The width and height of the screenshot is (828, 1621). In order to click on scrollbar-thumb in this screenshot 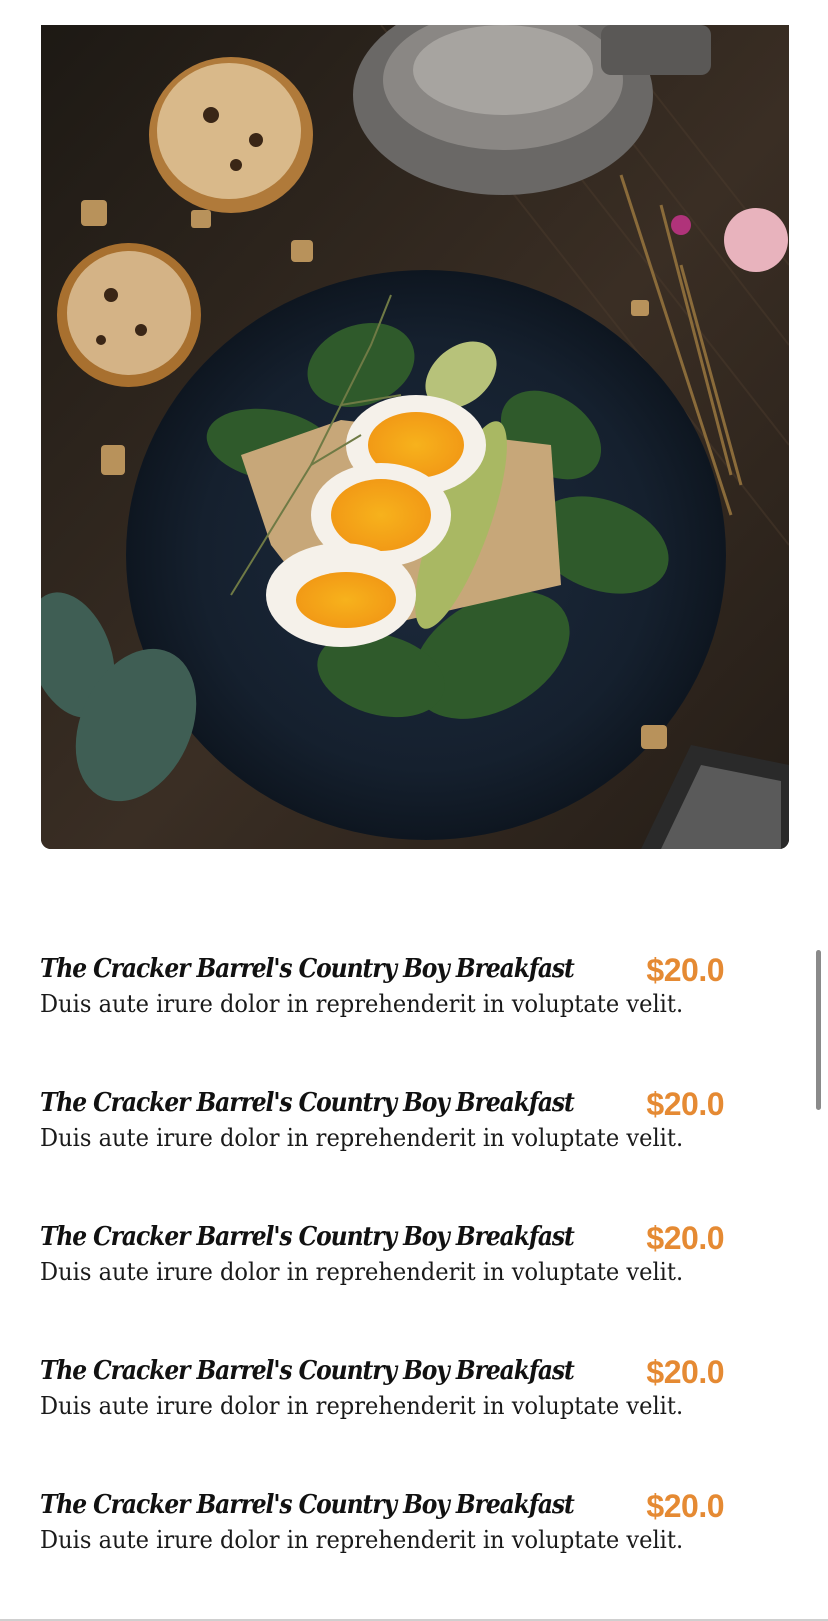, I will do `click(818, 1030)`.